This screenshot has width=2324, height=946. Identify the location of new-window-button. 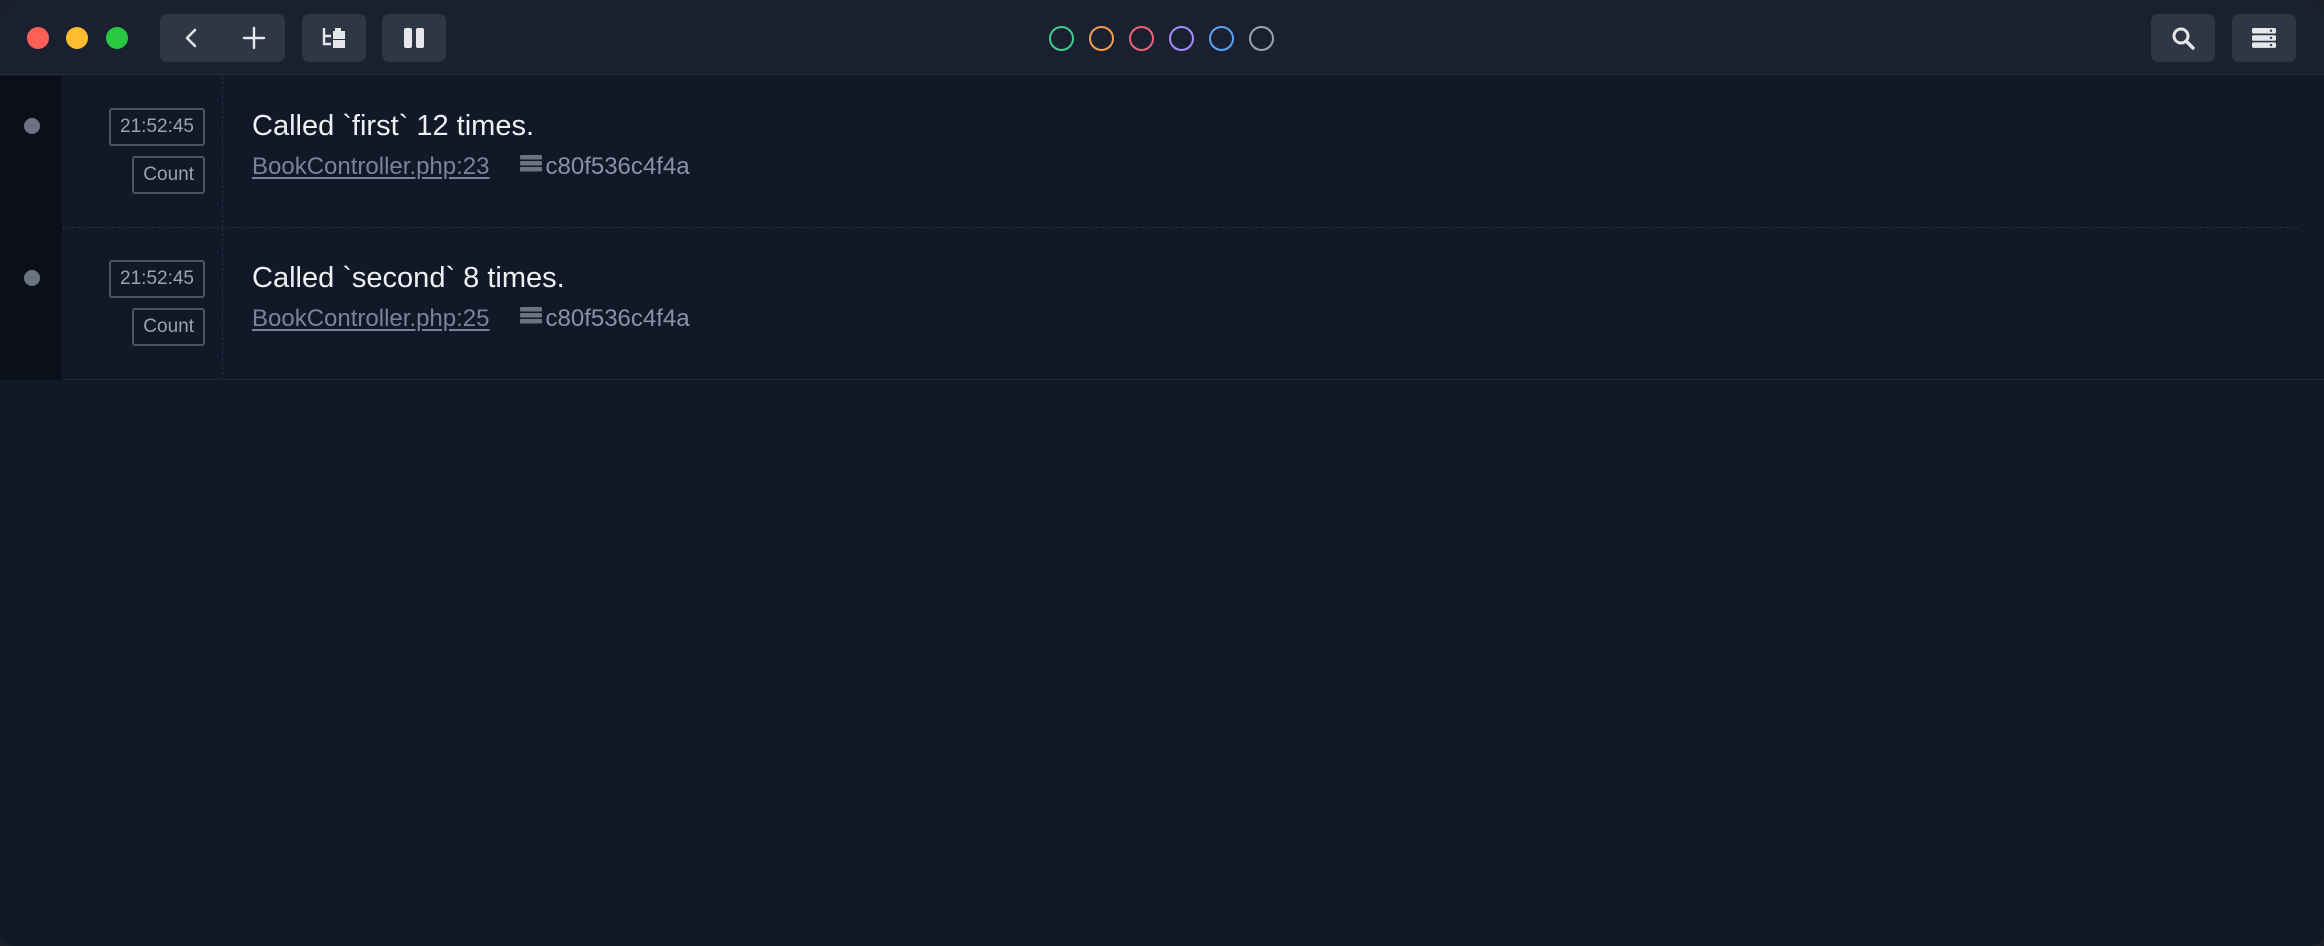
(253, 38).